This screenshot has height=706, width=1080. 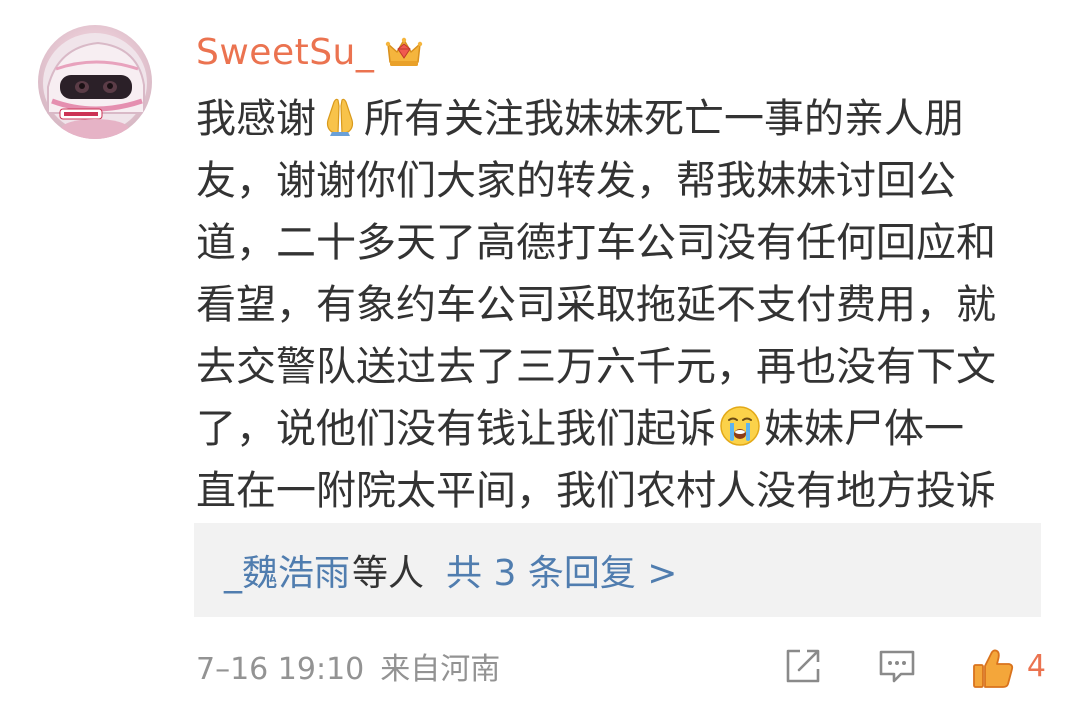 What do you see at coordinates (576, 181) in the screenshot?
I see `comment-line: 友，谢谢你们大家的转发，帮我妹妹讨回公` at bounding box center [576, 181].